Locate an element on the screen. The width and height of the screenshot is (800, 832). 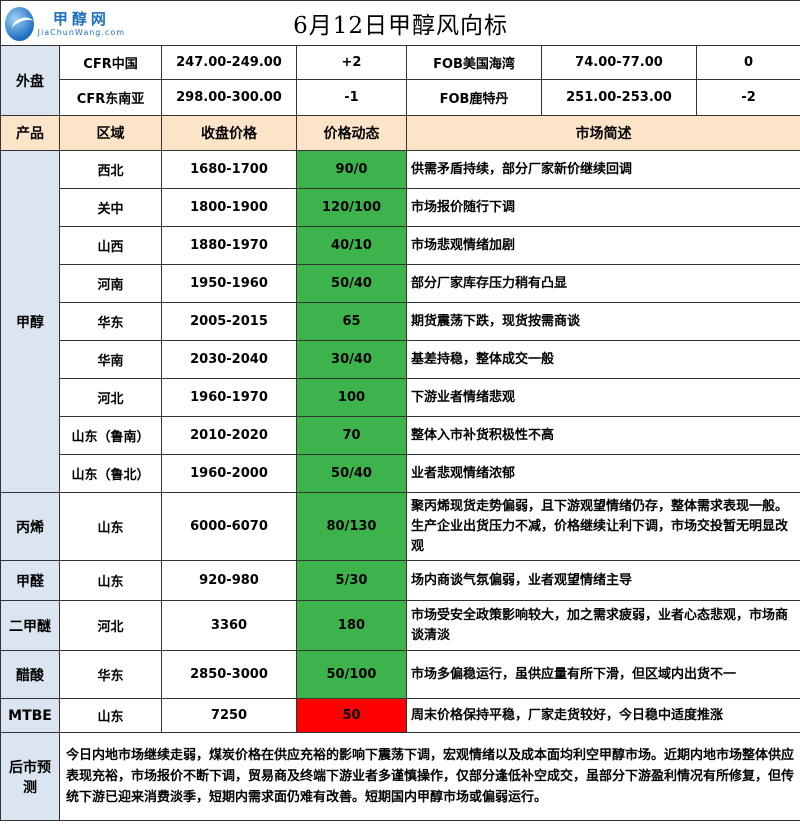
logo-globe-icon is located at coordinates (19, 24).